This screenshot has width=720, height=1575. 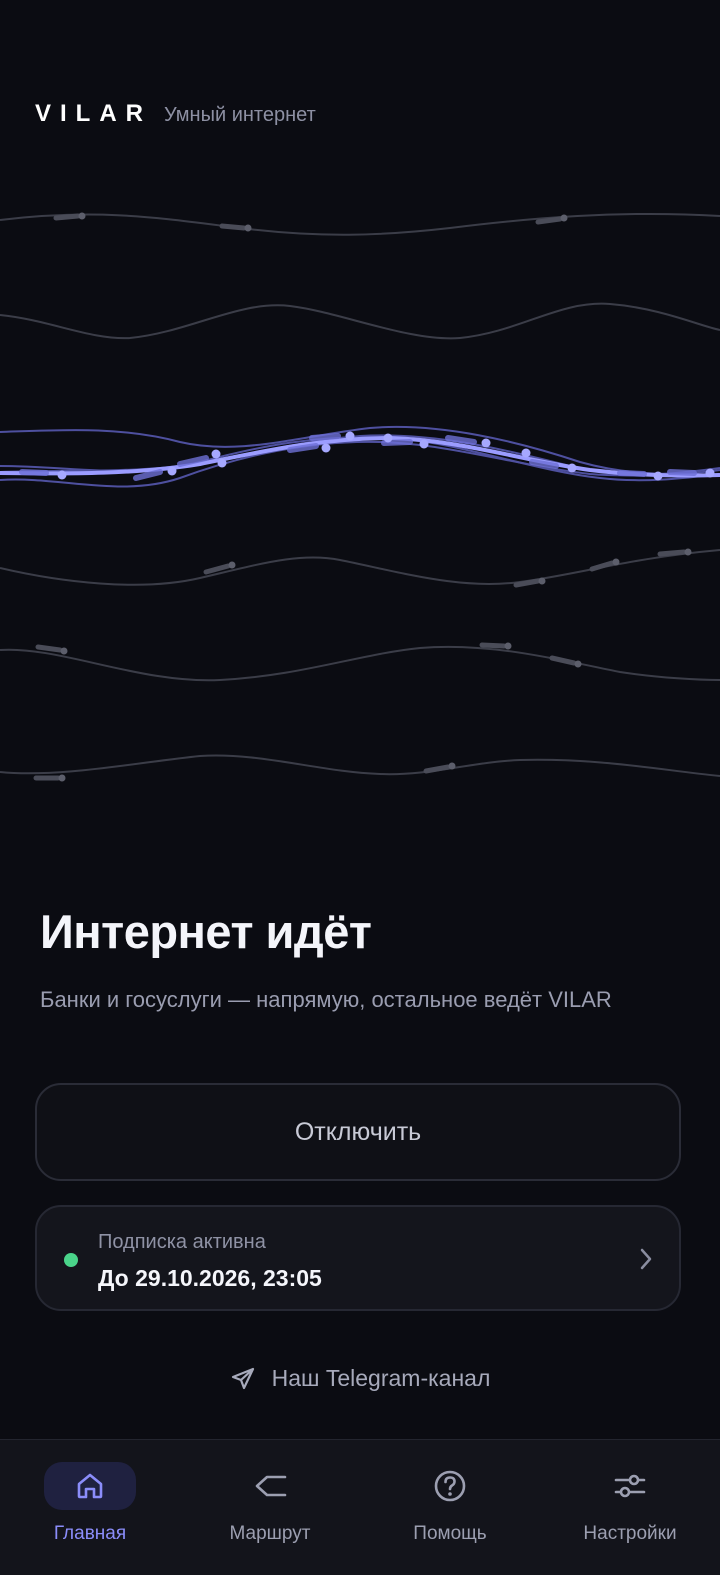 I want to click on chevron-right-icon, so click(x=646, y=1259).